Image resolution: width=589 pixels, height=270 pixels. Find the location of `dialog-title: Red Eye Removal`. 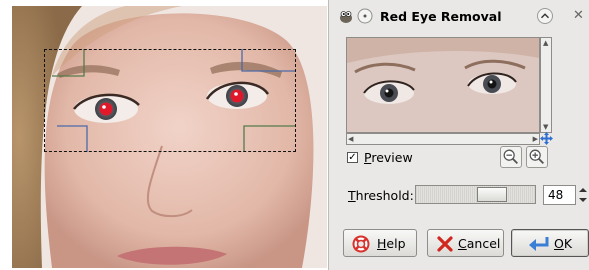

dialog-title: Red Eye Removal is located at coordinates (441, 16).